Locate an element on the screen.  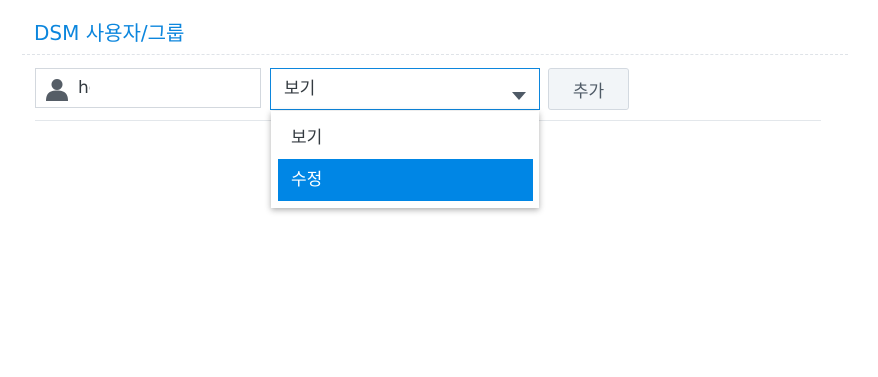
dropdown-option-edit: 수정 is located at coordinates (405, 180).